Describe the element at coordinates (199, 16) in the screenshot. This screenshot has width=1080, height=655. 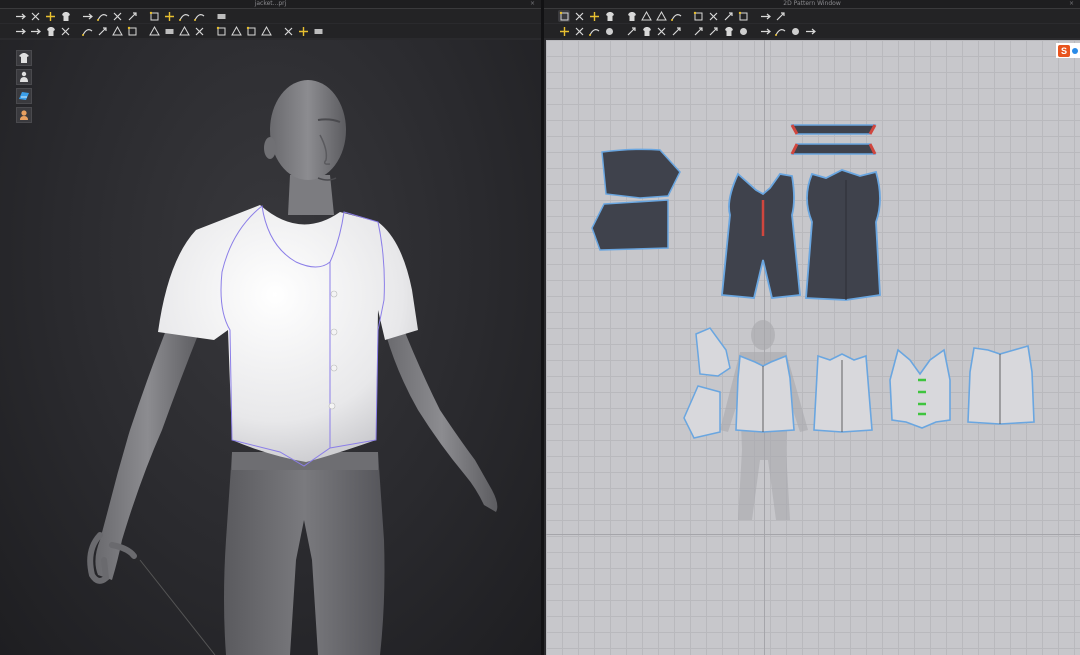
I see `lasso-icon` at that location.